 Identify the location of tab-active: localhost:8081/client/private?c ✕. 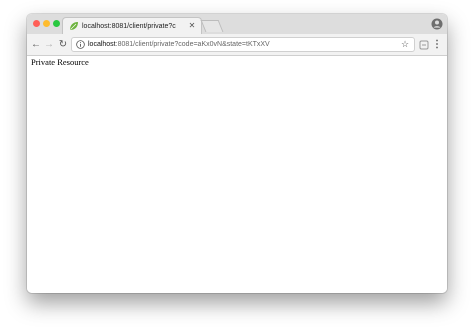
(132, 25).